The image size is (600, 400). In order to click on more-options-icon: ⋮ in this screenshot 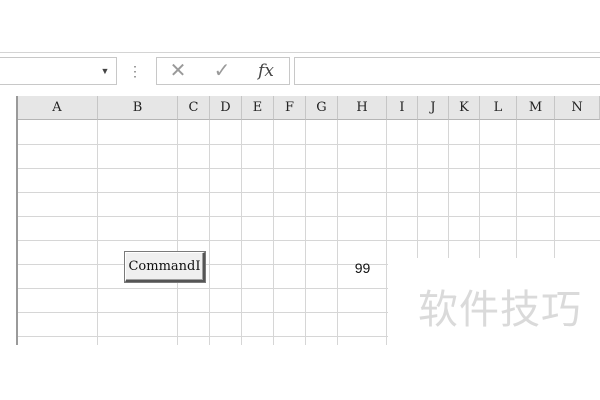, I will do `click(135, 71)`.